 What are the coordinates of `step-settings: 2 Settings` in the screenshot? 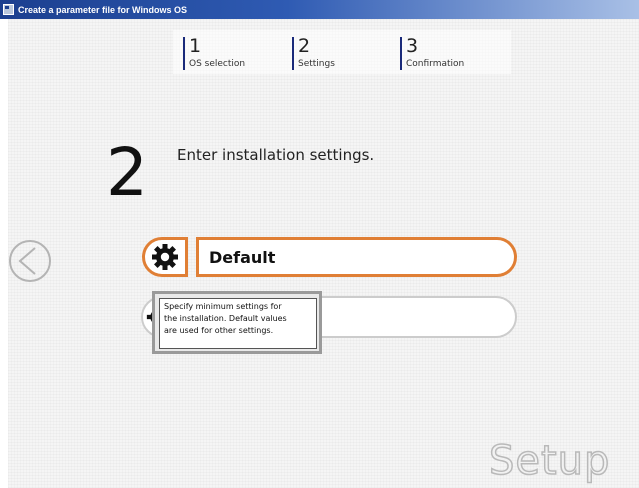 It's located at (313, 53).